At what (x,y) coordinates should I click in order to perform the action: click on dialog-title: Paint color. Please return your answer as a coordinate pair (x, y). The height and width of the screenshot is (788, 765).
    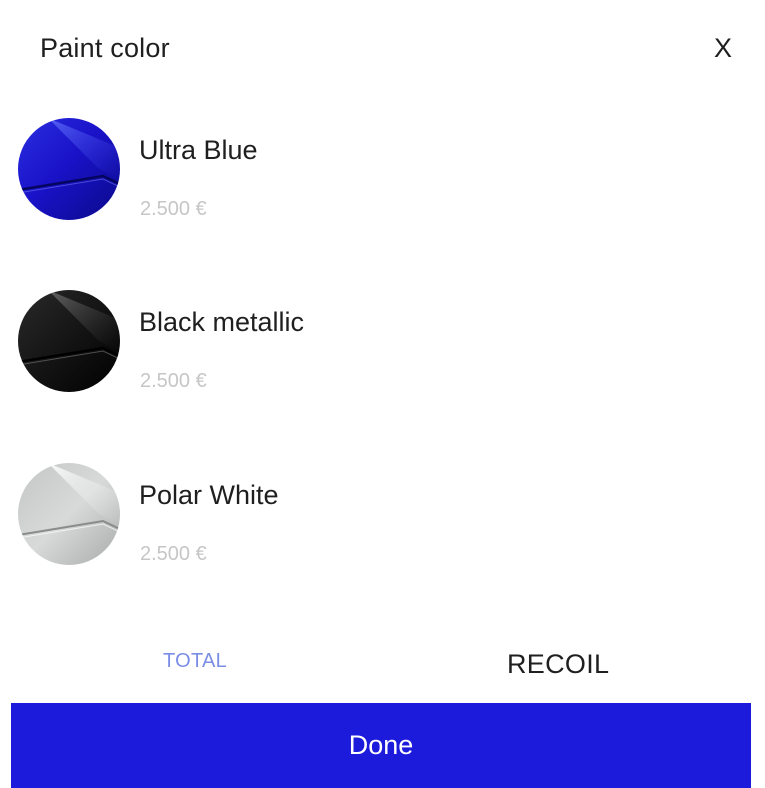
    Looking at the image, I should click on (105, 48).